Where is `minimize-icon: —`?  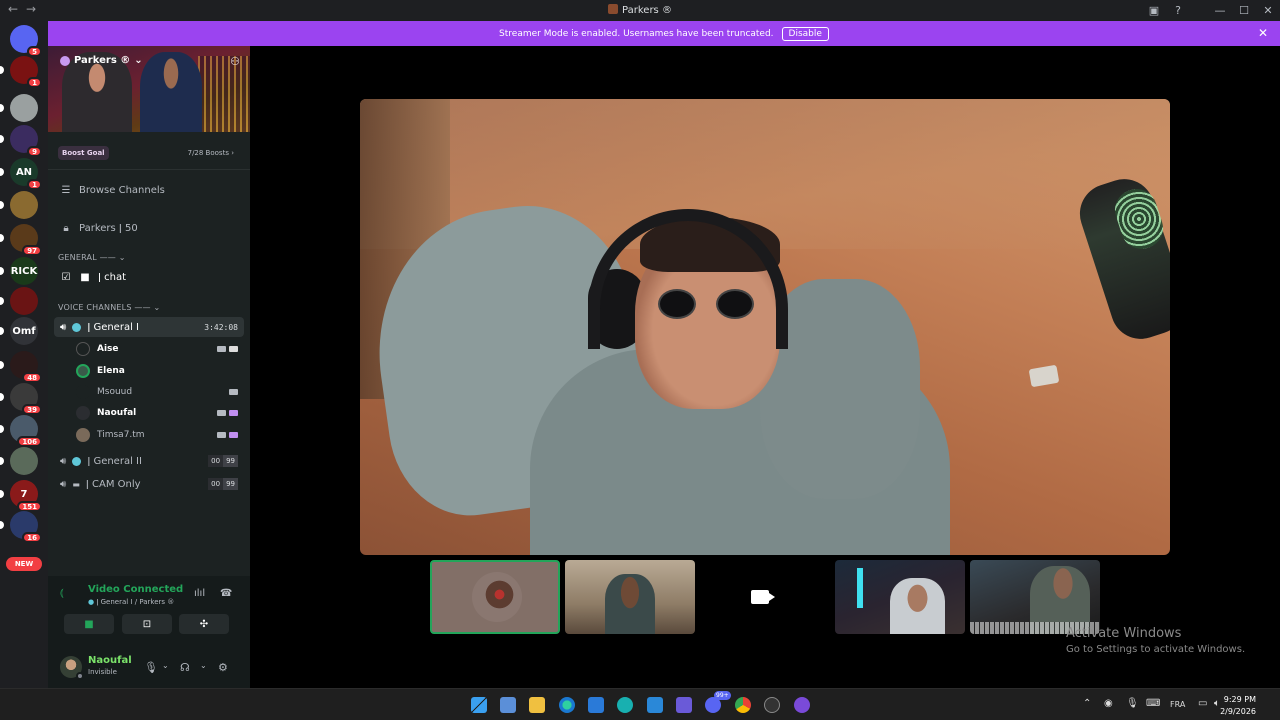
minimize-icon: — is located at coordinates (1220, 10).